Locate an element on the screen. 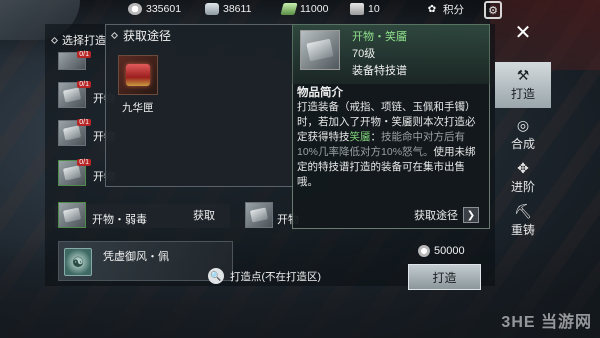  list-item: ☯ 凭虚御风・佩 is located at coordinates (145, 261).